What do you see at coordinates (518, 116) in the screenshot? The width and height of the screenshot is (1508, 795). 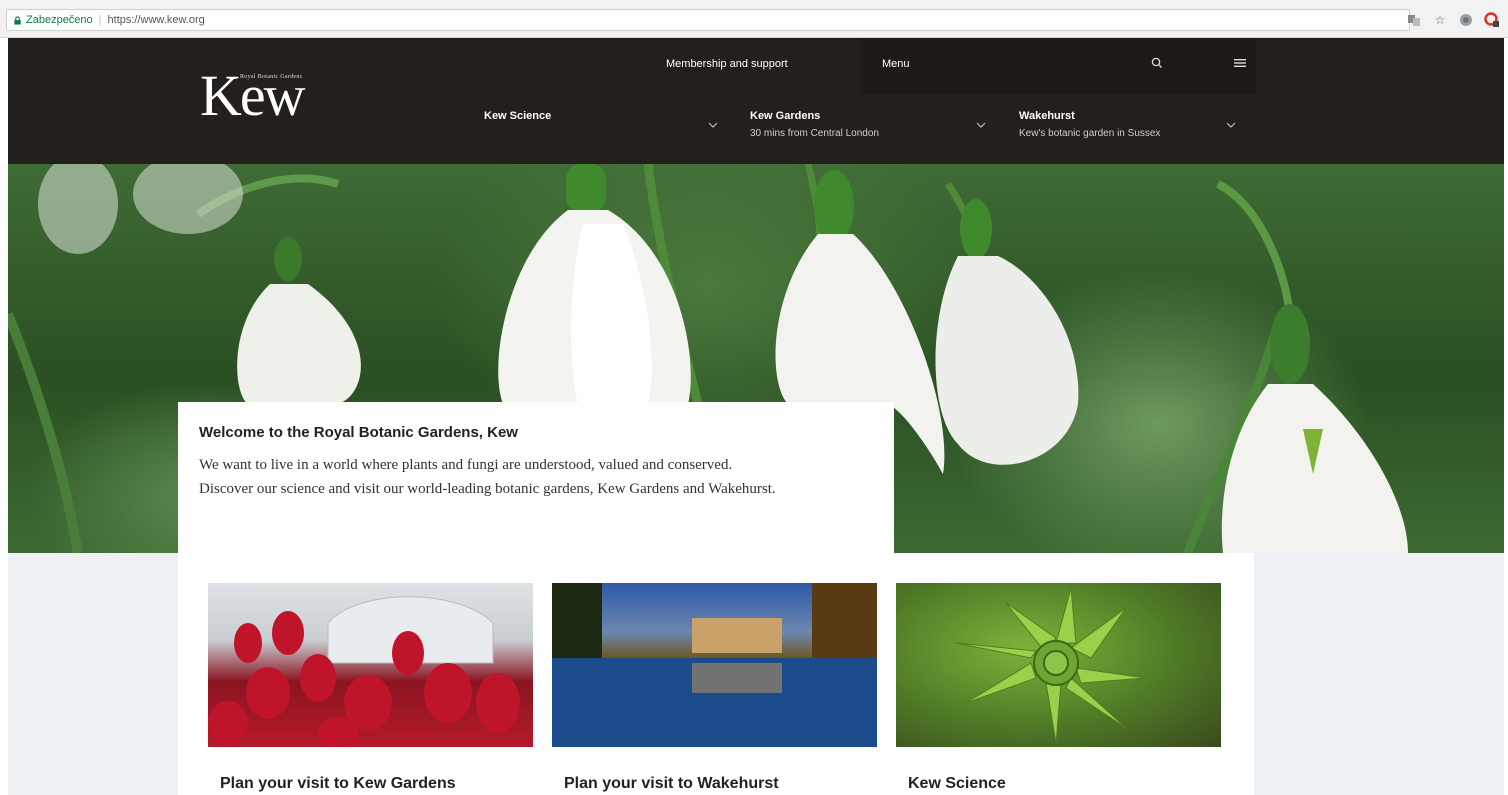 I see `nav-kew-science-title: Kew Science` at bounding box center [518, 116].